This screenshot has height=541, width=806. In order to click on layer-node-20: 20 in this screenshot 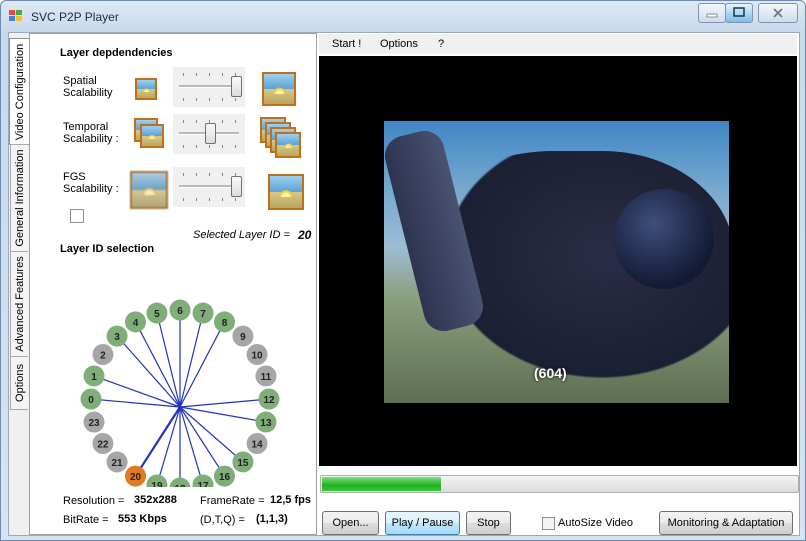, I will do `click(135, 476)`.